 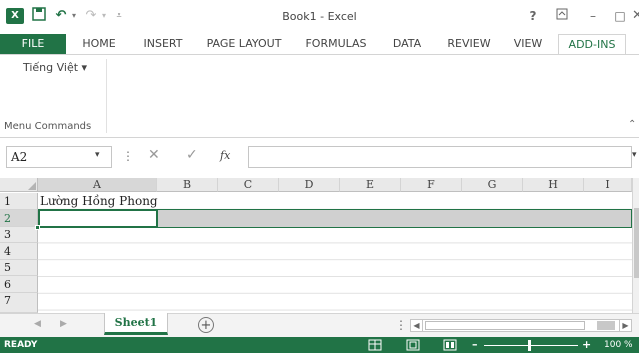 What do you see at coordinates (336, 44) in the screenshot?
I see `tab-formulas: FORMULAS` at bounding box center [336, 44].